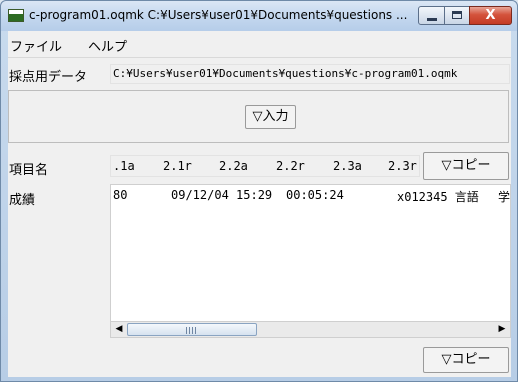 The image size is (518, 382). Describe the element at coordinates (290, 166) in the screenshot. I see `header-cell: 2.2r` at that location.